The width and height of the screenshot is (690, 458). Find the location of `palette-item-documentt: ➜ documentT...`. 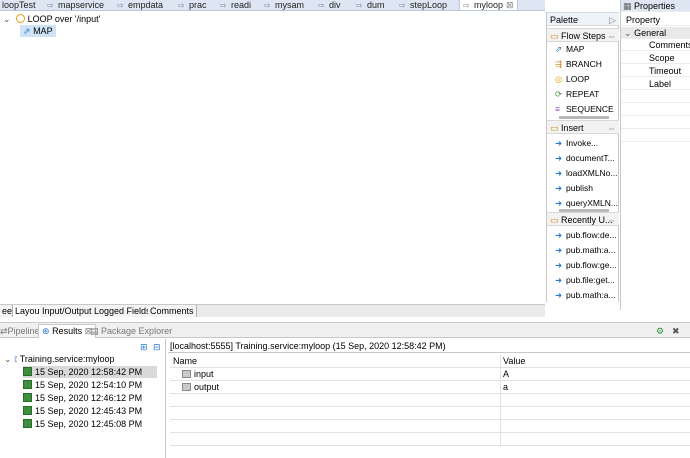

palette-item-documentt: ➜ documentT... is located at coordinates (585, 158).